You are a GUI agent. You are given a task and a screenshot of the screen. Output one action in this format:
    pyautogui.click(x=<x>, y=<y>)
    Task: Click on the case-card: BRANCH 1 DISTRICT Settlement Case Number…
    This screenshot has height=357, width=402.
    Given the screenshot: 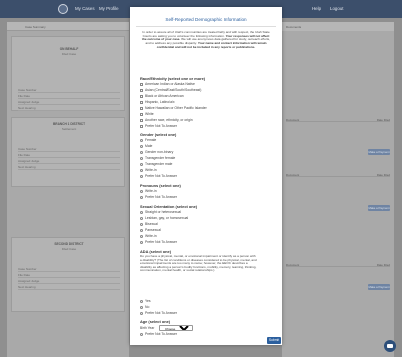 What is the action you would take?
    pyautogui.click(x=68, y=152)
    